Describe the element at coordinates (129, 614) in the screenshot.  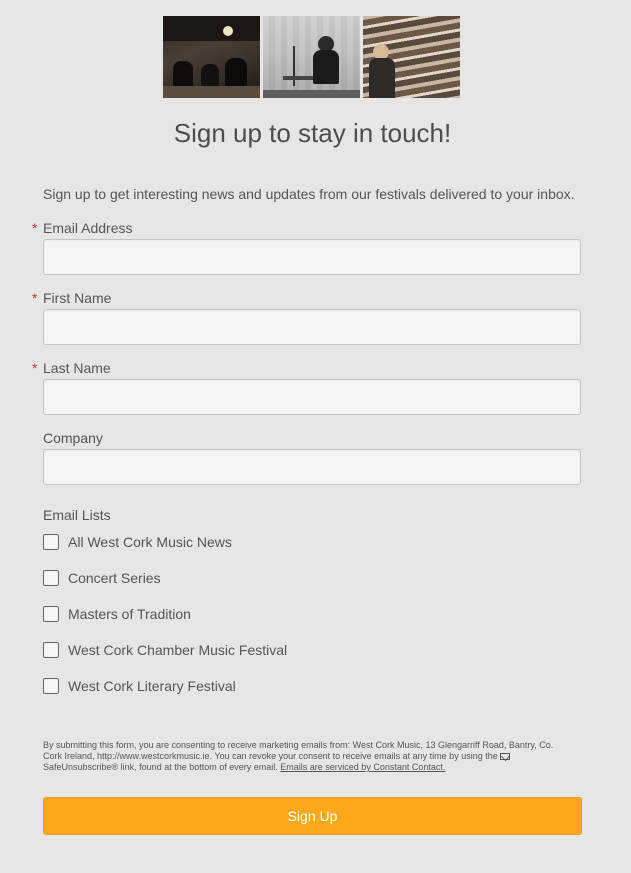
I see `checkbox-label: Masters of Tradition` at that location.